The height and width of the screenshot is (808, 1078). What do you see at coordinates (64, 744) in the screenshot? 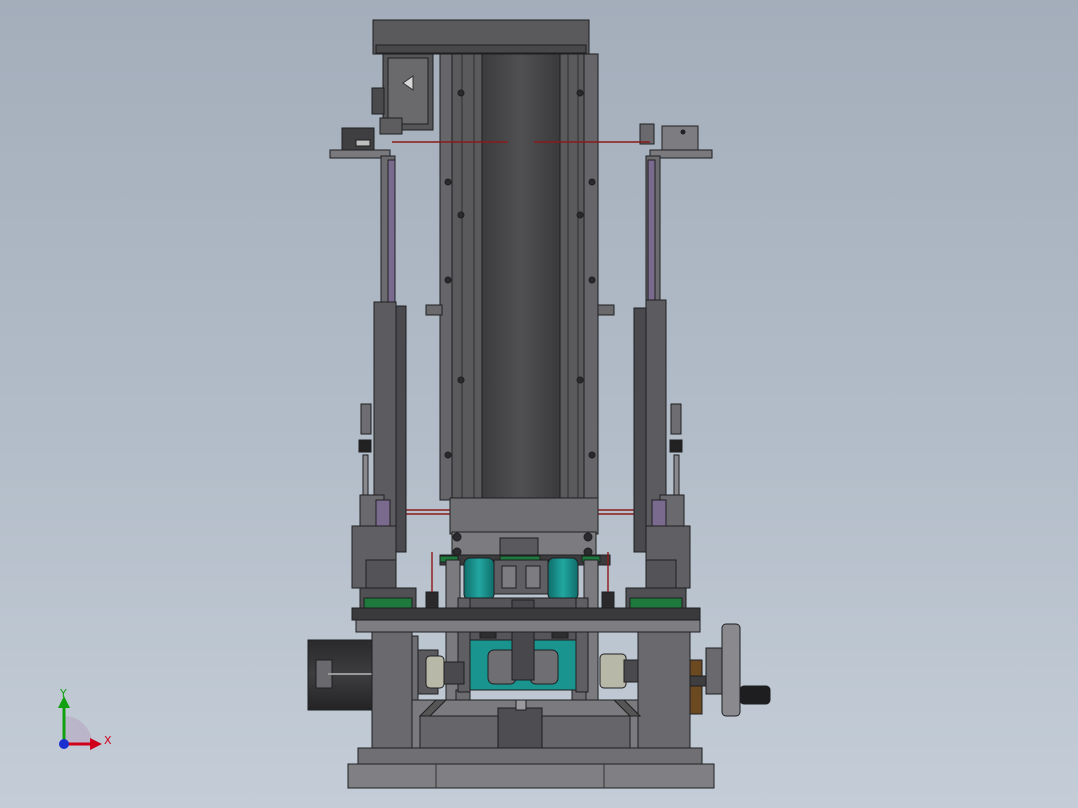
I see `z-axis-dot` at bounding box center [64, 744].